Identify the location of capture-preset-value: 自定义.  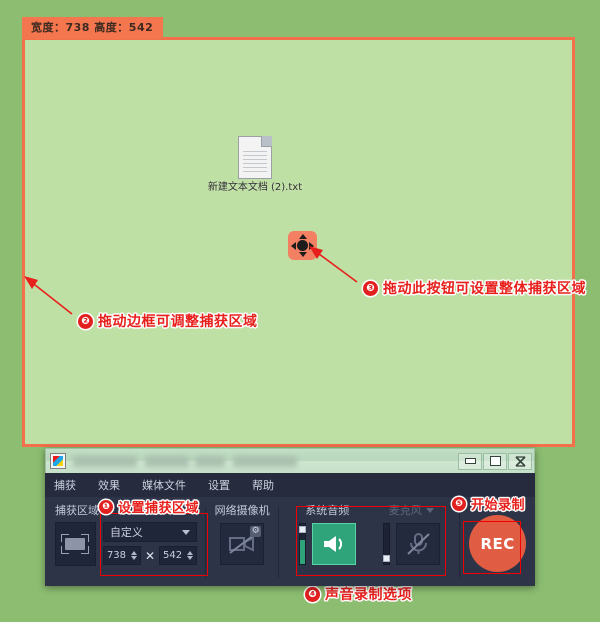
(126, 532).